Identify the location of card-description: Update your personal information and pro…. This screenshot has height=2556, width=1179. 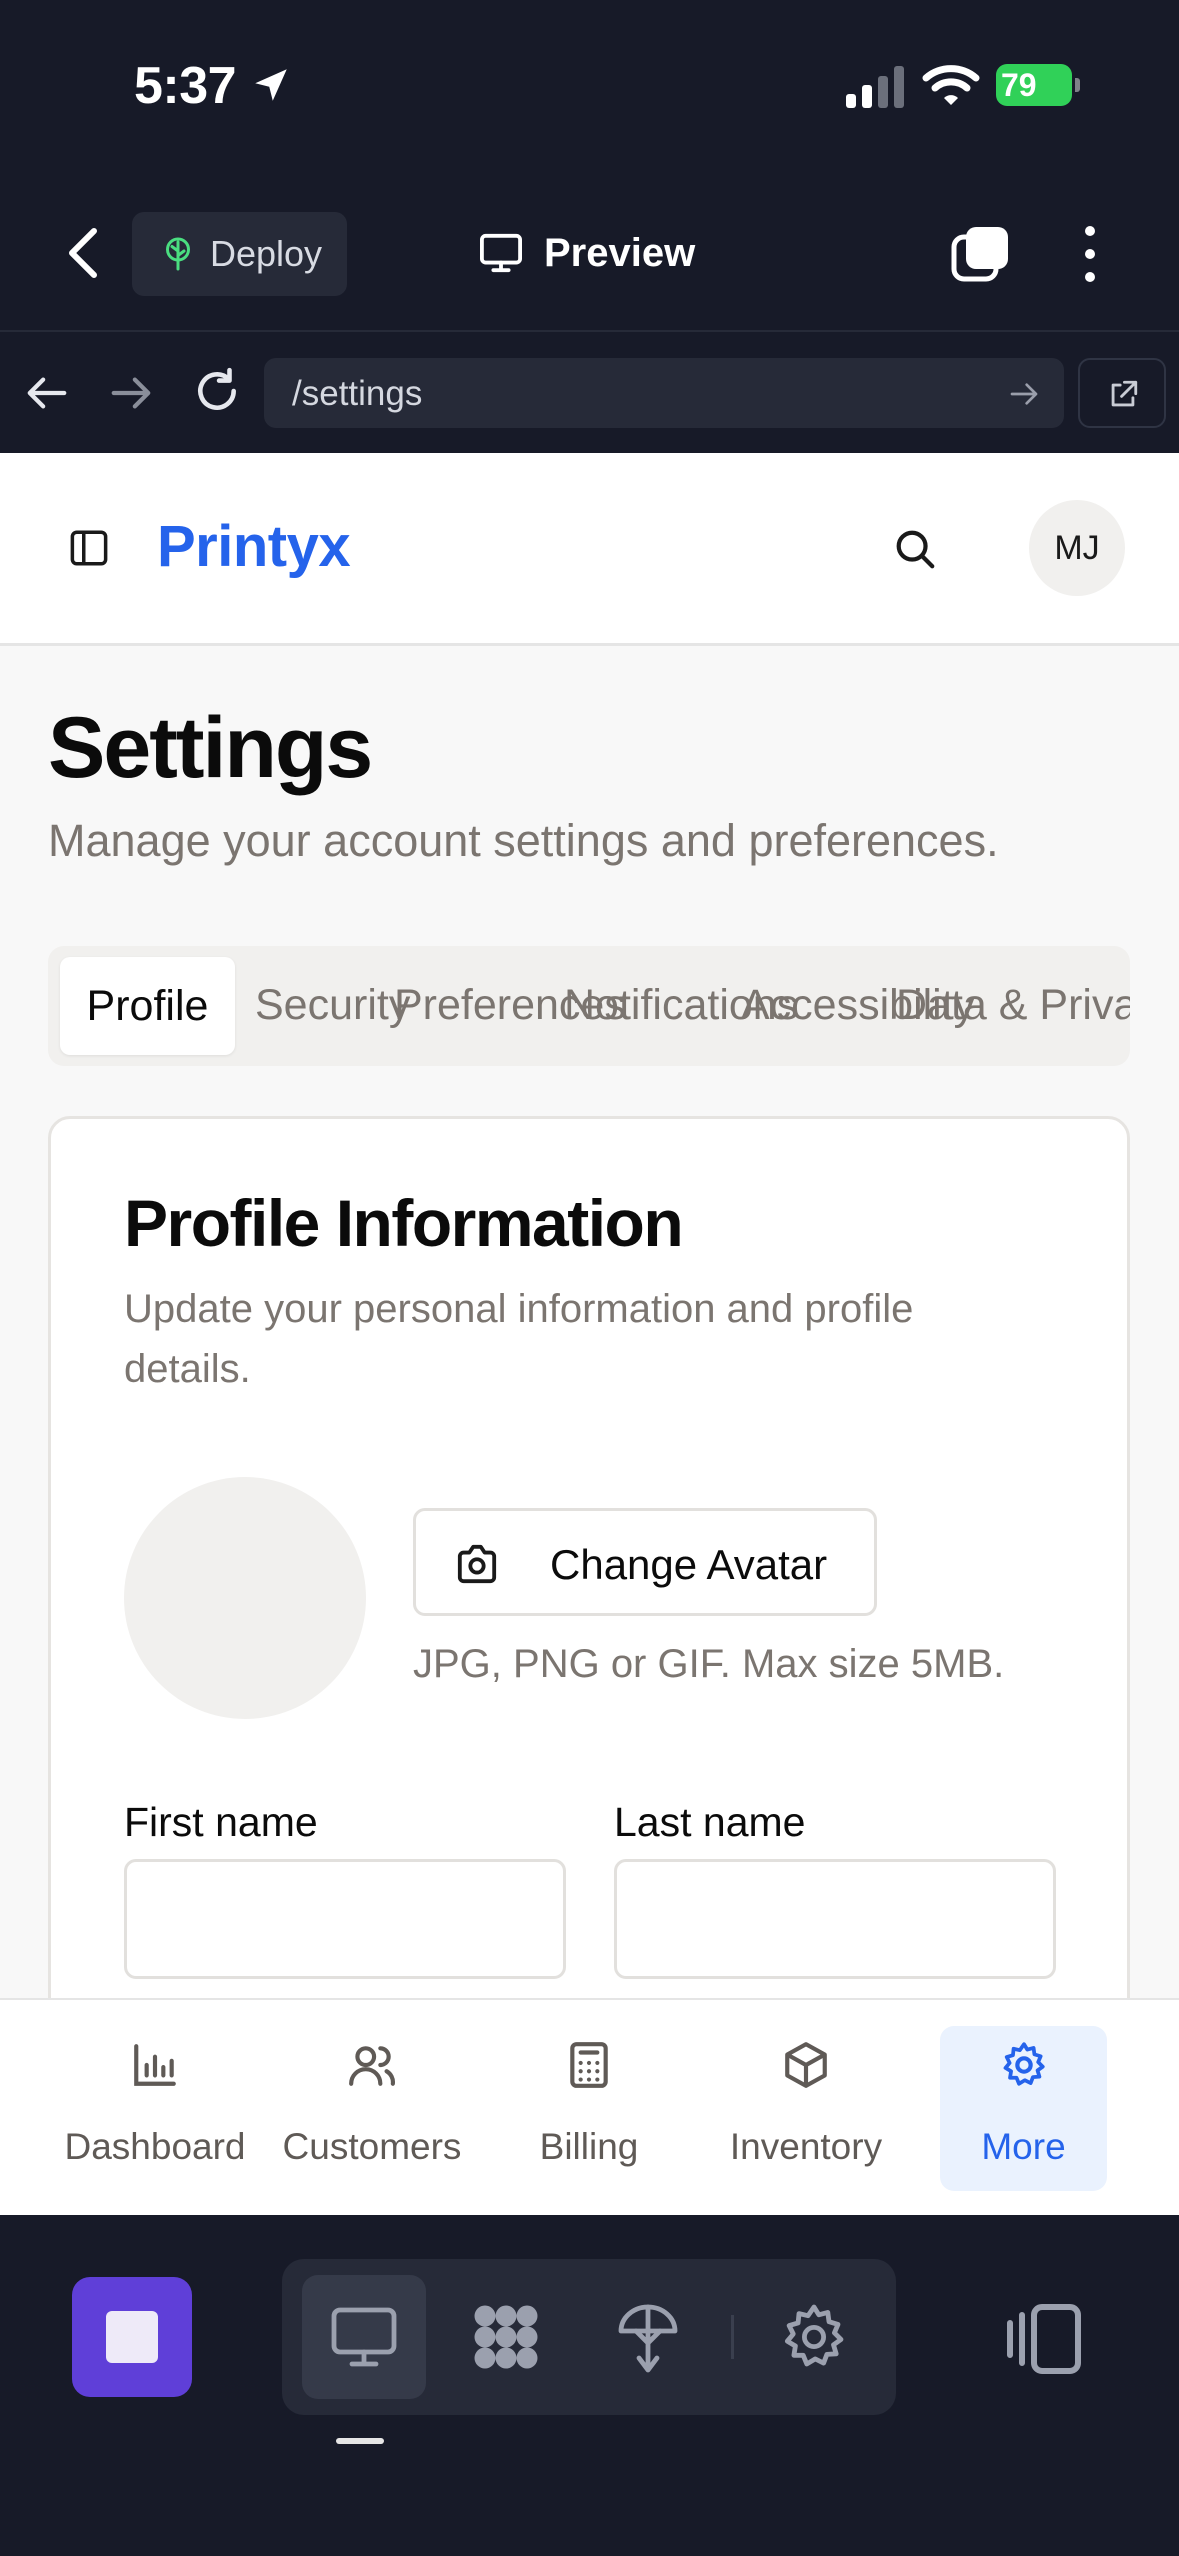
(519, 1339).